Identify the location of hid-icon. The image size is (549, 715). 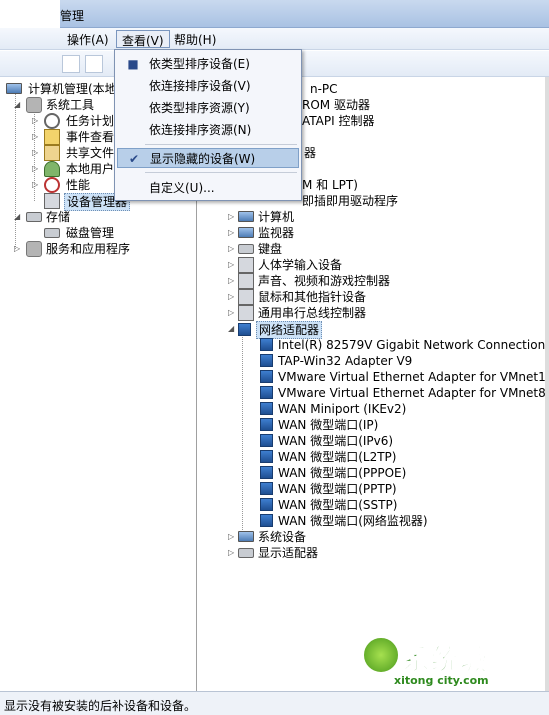
(246, 265).